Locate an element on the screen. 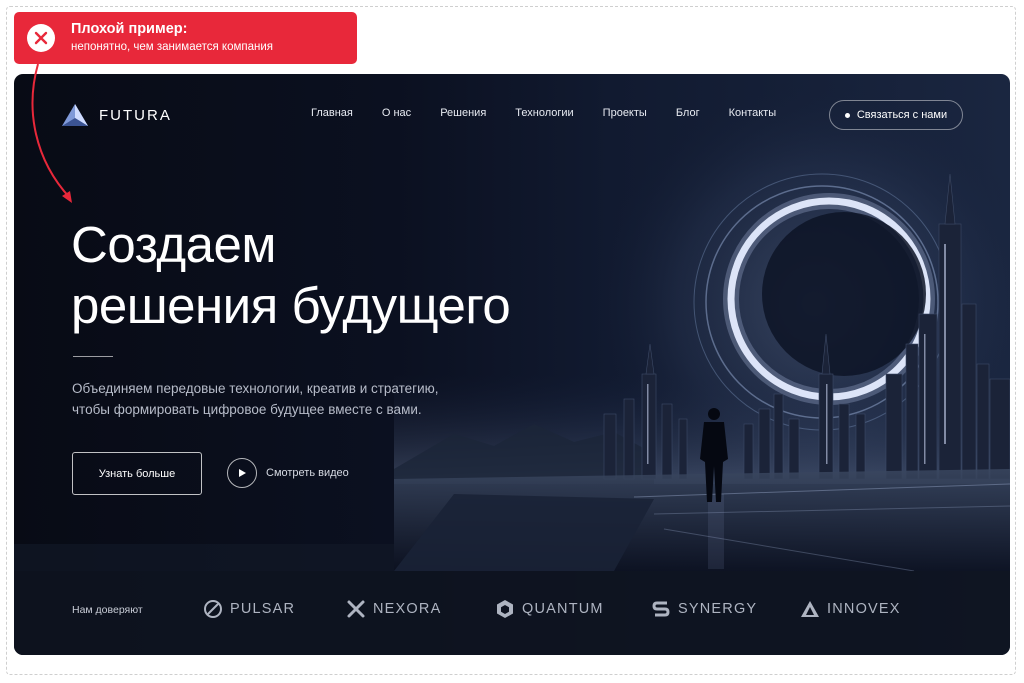 The image size is (1024, 683). callout-text: непонятно, чем занимается компания is located at coordinates (172, 47).